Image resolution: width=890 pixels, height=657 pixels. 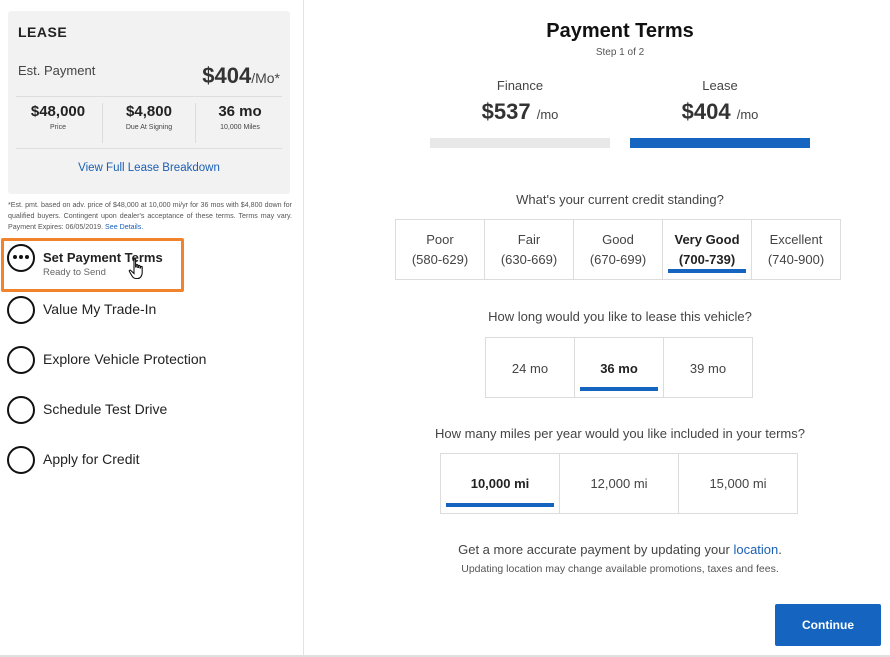 What do you see at coordinates (620, 31) in the screenshot?
I see `page-title: Payment Terms` at bounding box center [620, 31].